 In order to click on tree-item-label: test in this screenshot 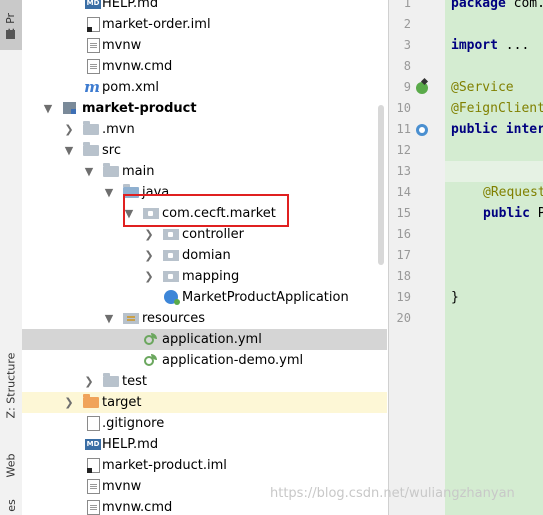, I will do `click(134, 381)`.